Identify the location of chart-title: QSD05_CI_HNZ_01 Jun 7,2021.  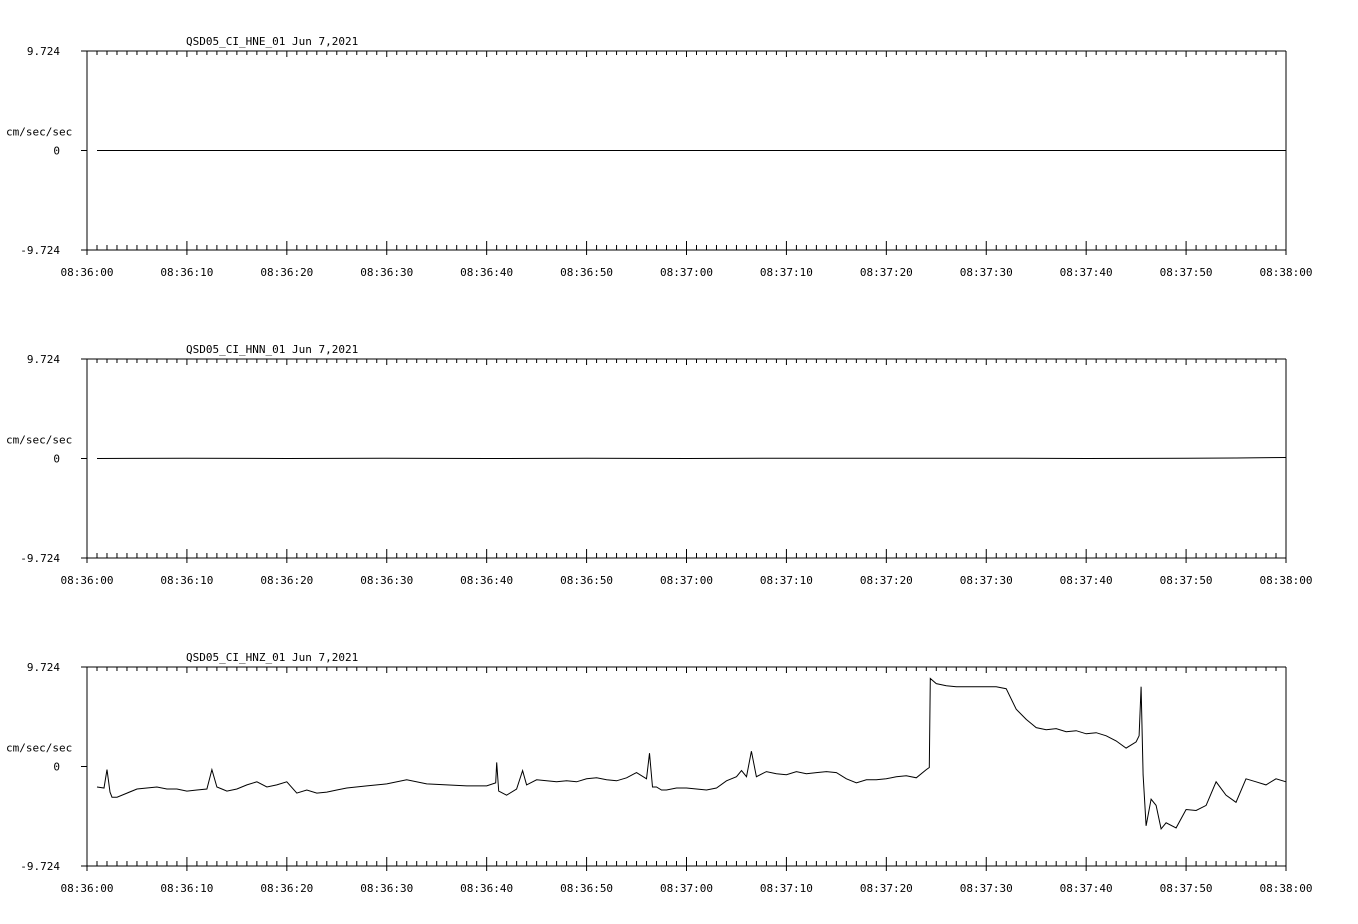
(272, 657).